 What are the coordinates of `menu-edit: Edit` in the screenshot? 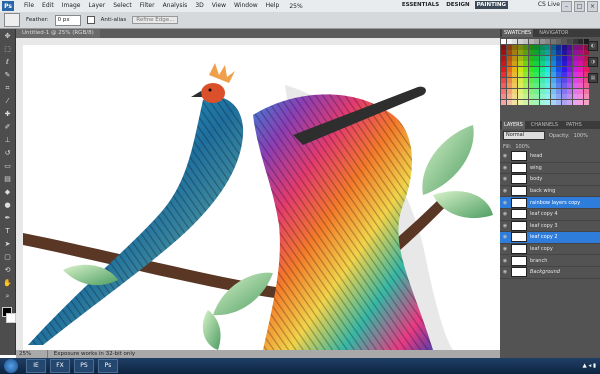 It's located at (48, 6).